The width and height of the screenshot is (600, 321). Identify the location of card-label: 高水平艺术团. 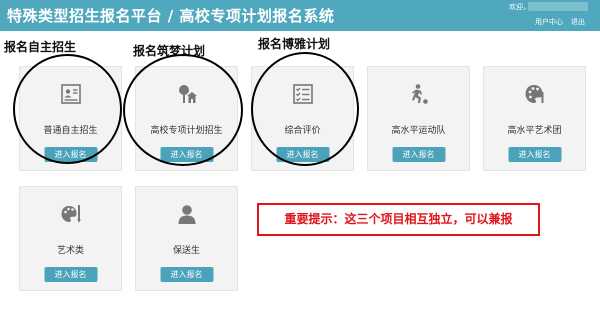
(534, 131).